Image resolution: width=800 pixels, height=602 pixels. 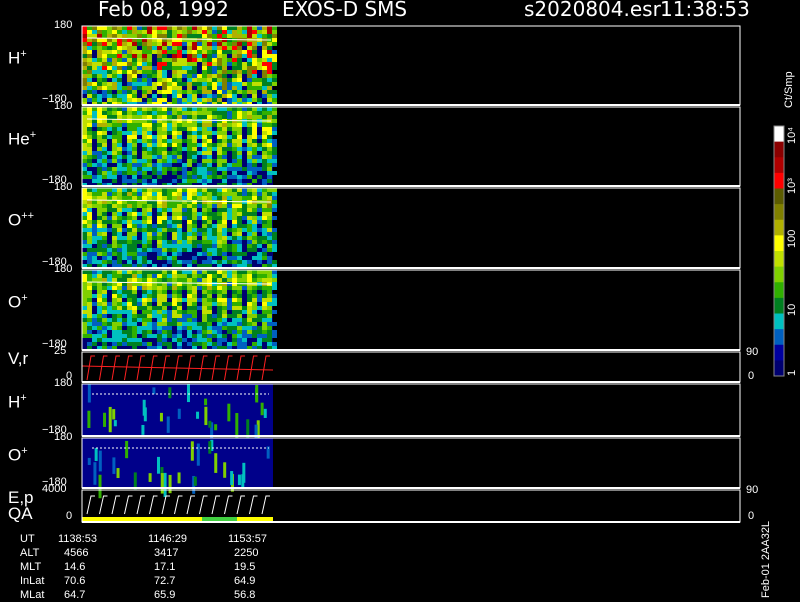 What do you see at coordinates (14, 402) in the screenshot?
I see `panel-label-text: H` at bounding box center [14, 402].